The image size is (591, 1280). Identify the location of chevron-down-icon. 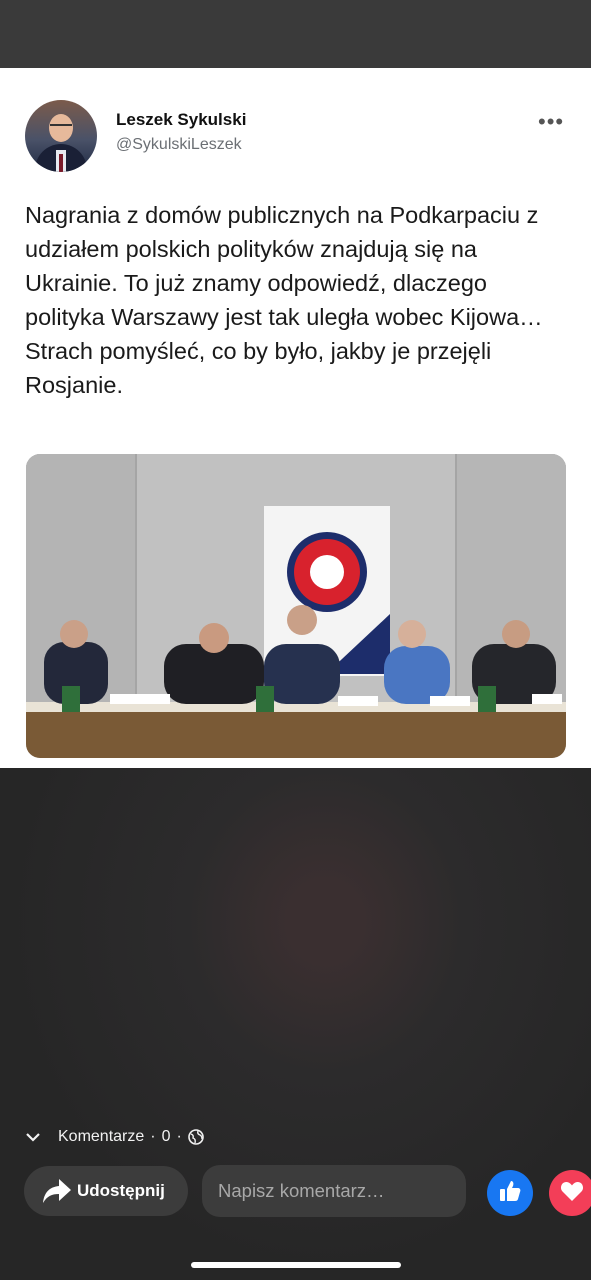
(35, 1137).